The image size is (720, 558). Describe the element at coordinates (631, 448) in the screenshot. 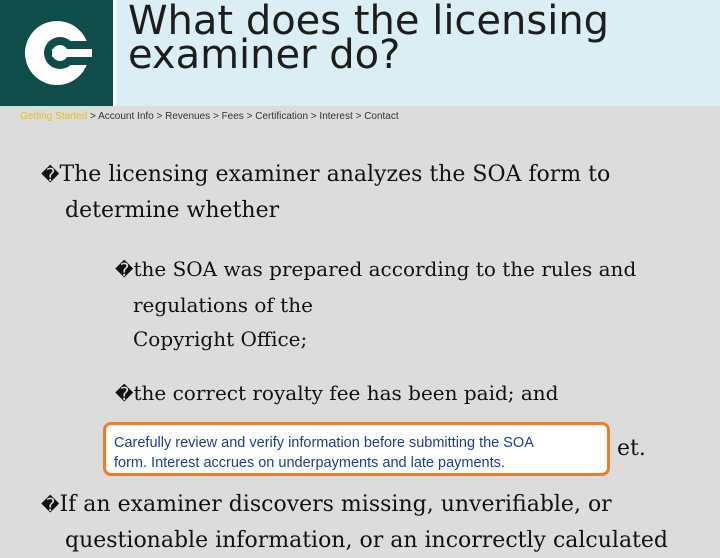

I see `sub-bullet-3-tail: et.` at that location.